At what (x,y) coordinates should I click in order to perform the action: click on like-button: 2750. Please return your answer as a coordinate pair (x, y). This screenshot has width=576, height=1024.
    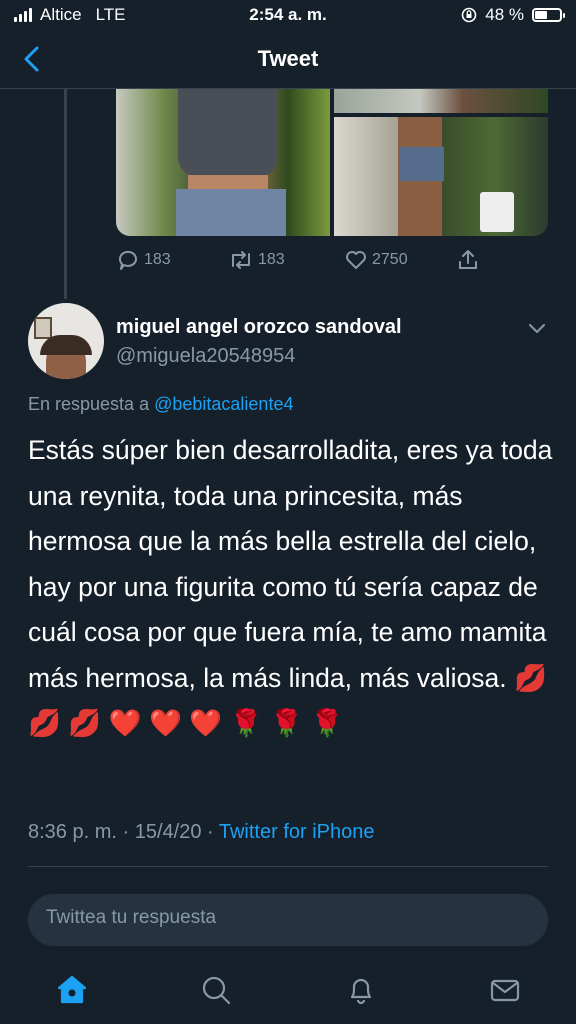
    Looking at the image, I should click on (376, 260).